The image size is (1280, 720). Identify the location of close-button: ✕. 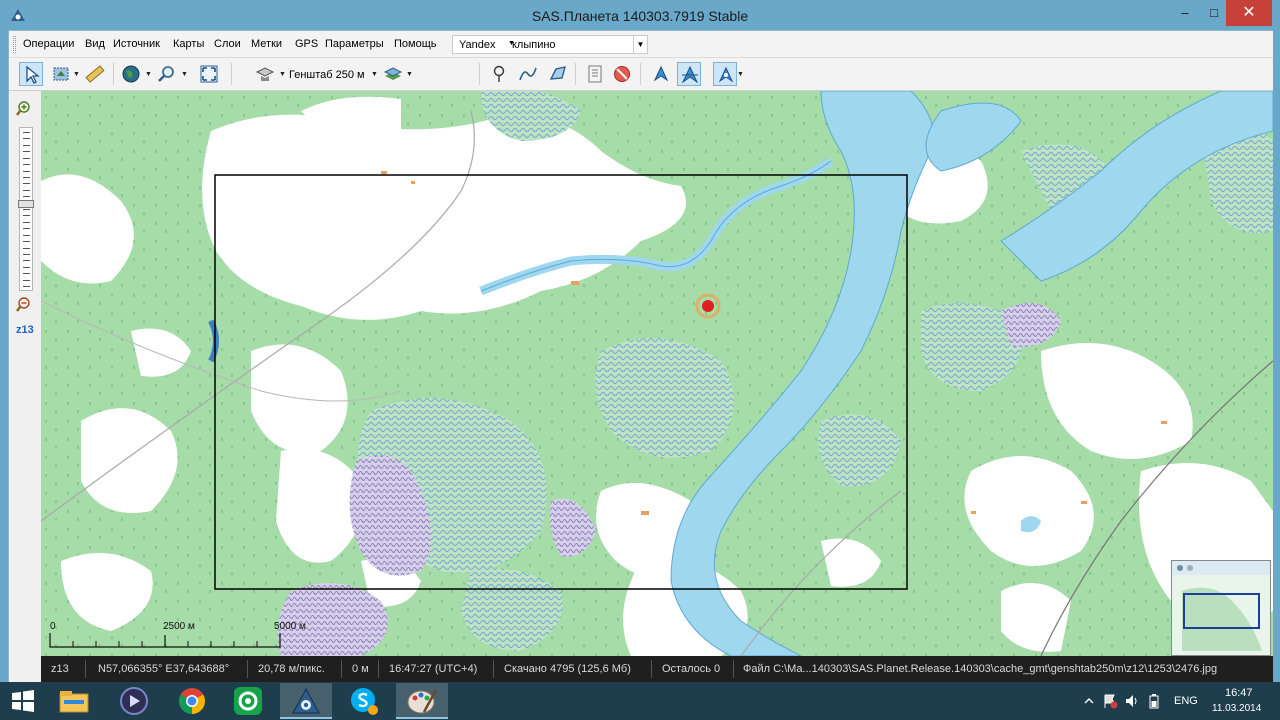
(1249, 13).